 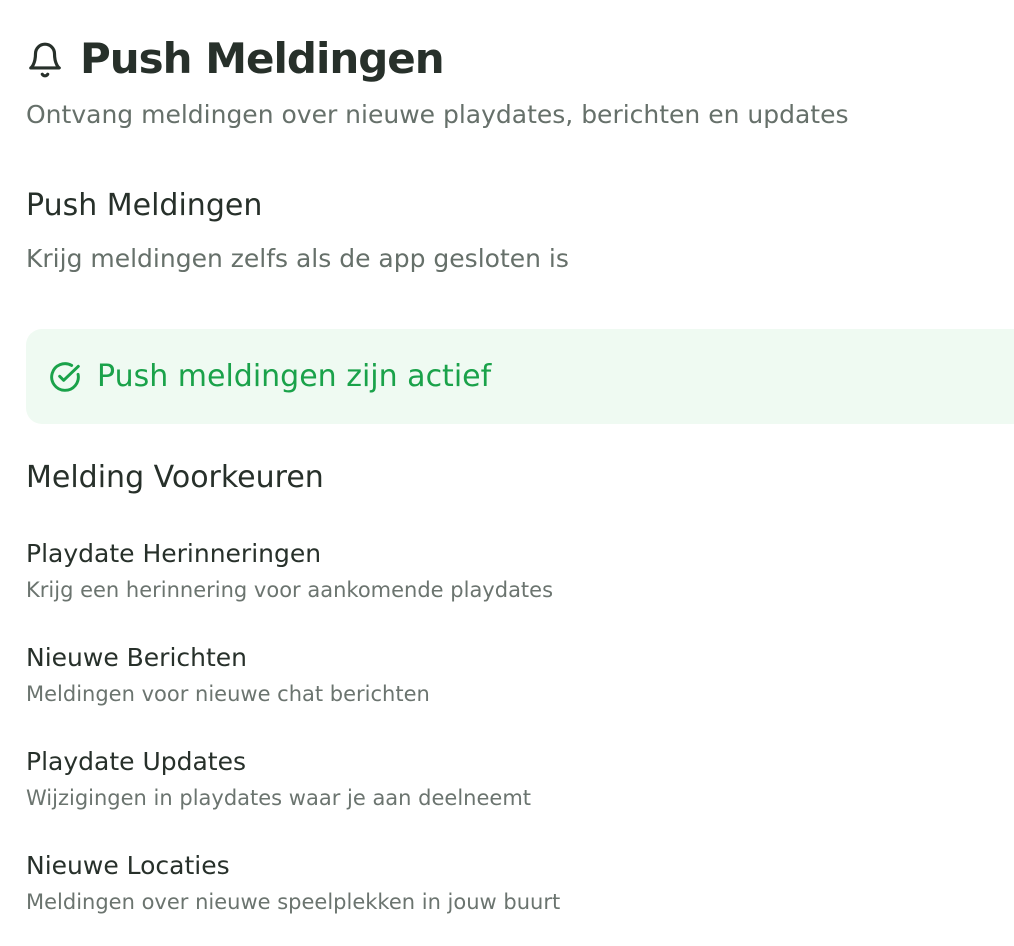 What do you see at coordinates (262, 58) in the screenshot?
I see `page-title: Push Meldingen` at bounding box center [262, 58].